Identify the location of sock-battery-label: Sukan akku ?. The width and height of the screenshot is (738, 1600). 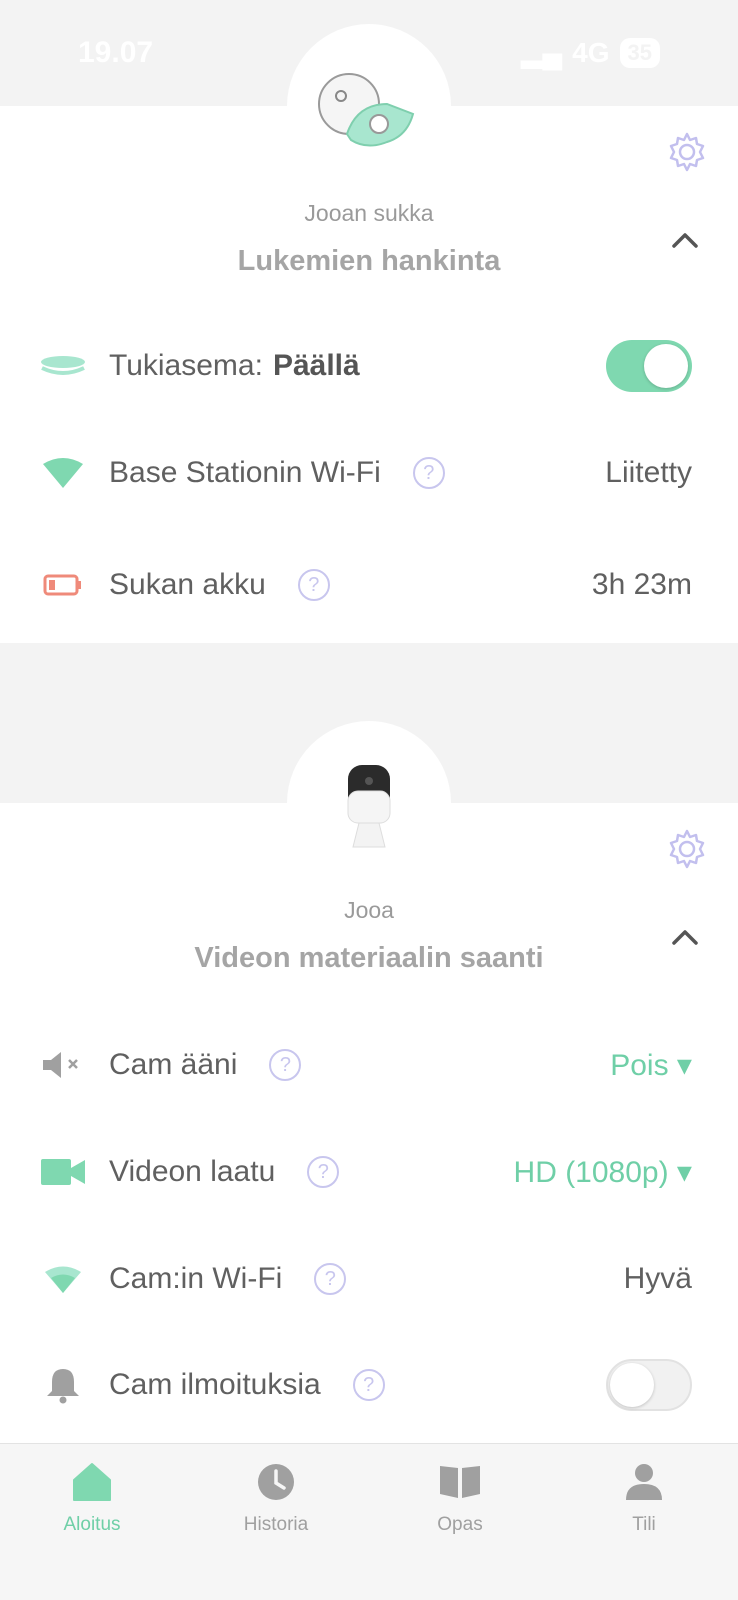
(219, 585).